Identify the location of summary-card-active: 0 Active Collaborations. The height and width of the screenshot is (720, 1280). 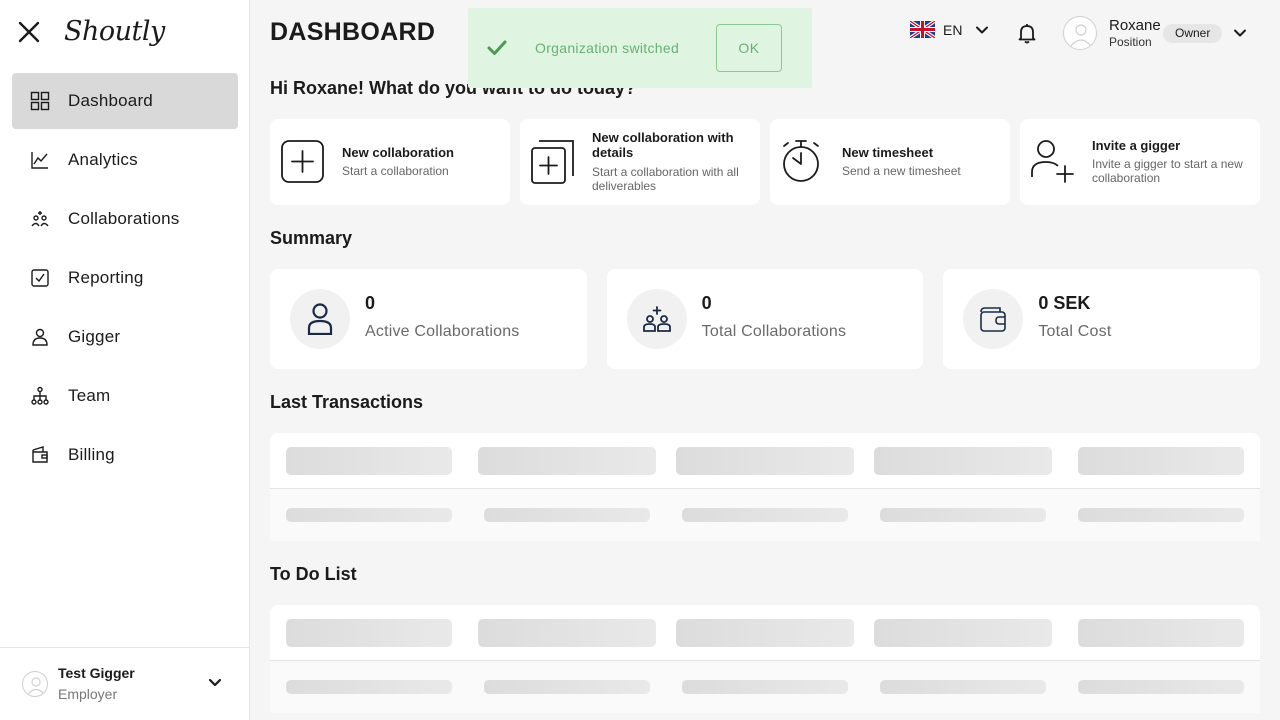
(428, 319).